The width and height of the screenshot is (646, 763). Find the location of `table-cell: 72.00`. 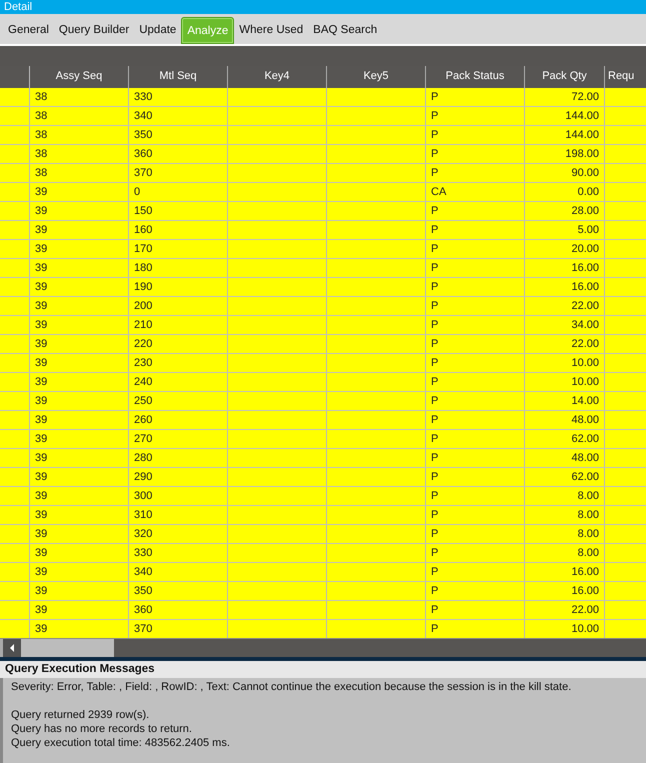

table-cell: 72.00 is located at coordinates (565, 97).